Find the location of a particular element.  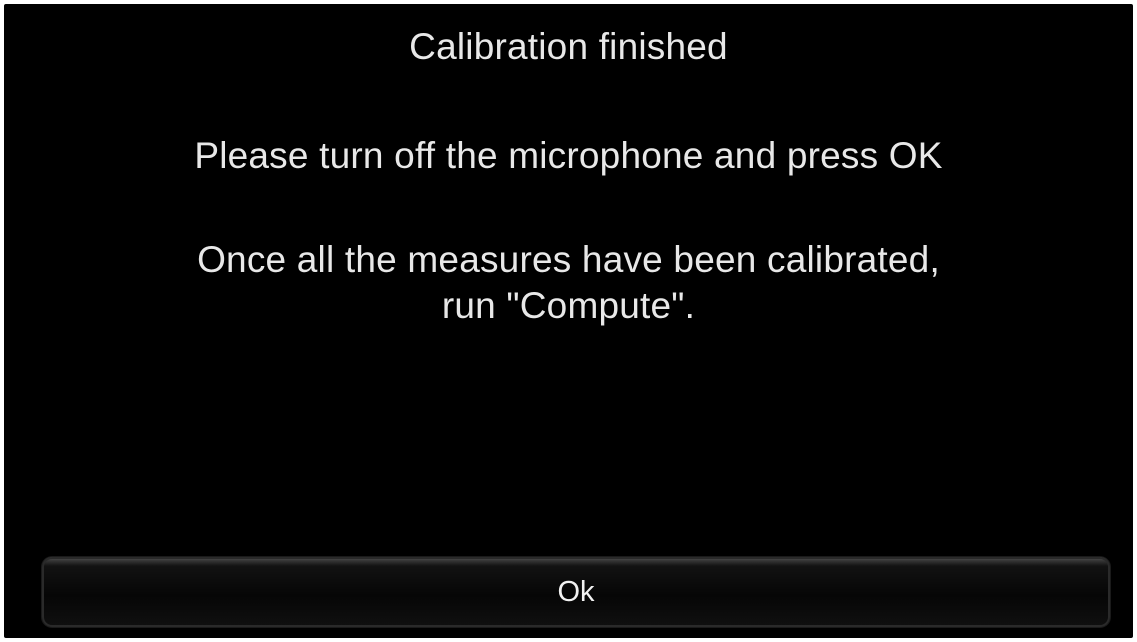

ok-button: Ok is located at coordinates (576, 592).